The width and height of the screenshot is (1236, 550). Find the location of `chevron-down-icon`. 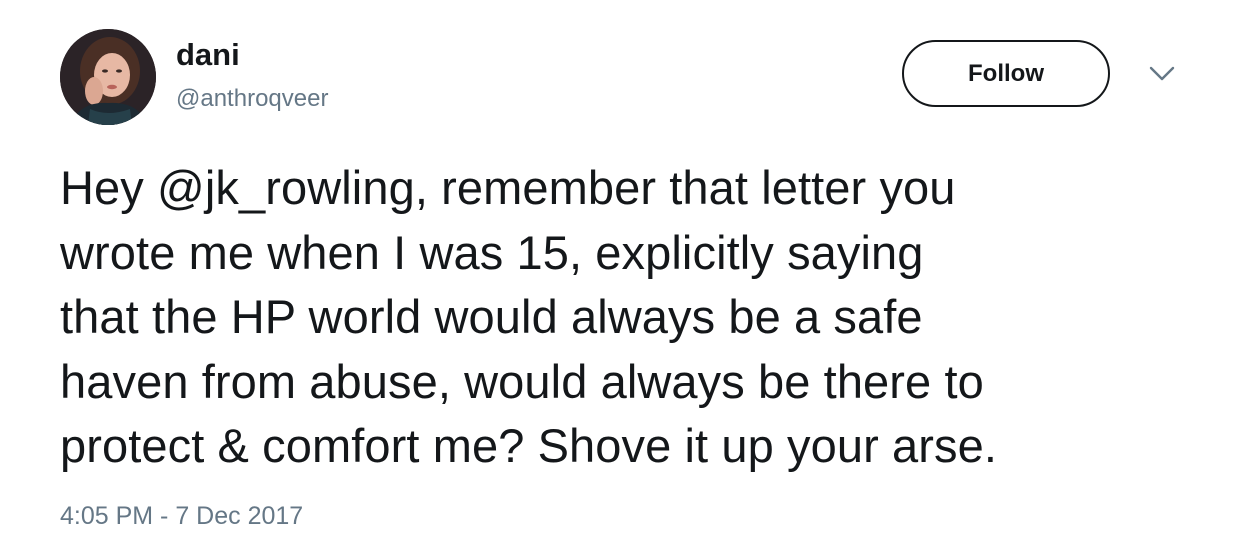

chevron-down-icon is located at coordinates (1162, 73).